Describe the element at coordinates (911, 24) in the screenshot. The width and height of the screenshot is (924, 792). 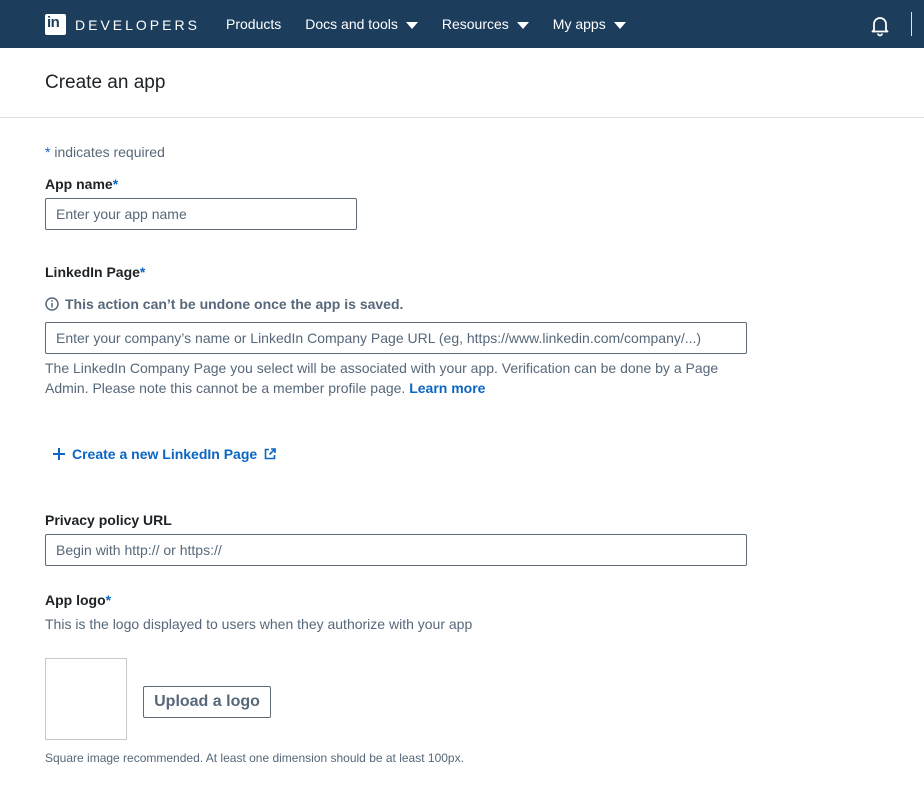
I see `topbar-divider` at that location.